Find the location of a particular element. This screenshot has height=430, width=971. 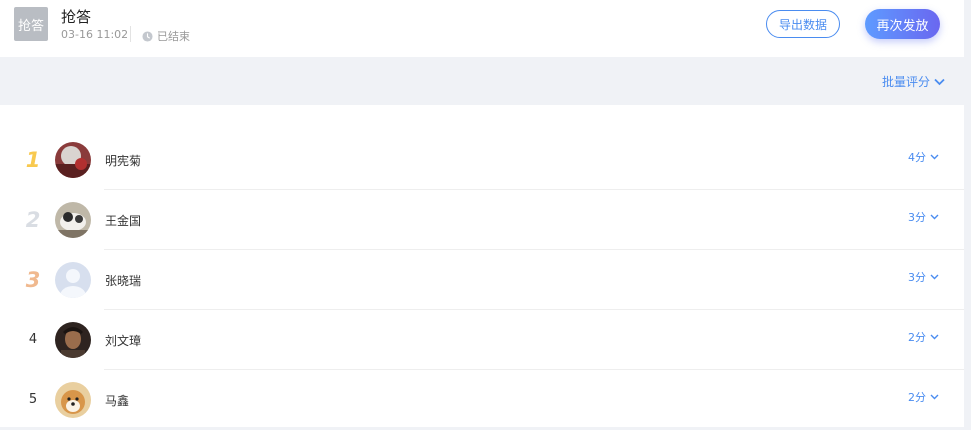

student-name: 明宪菊 is located at coordinates (123, 161).